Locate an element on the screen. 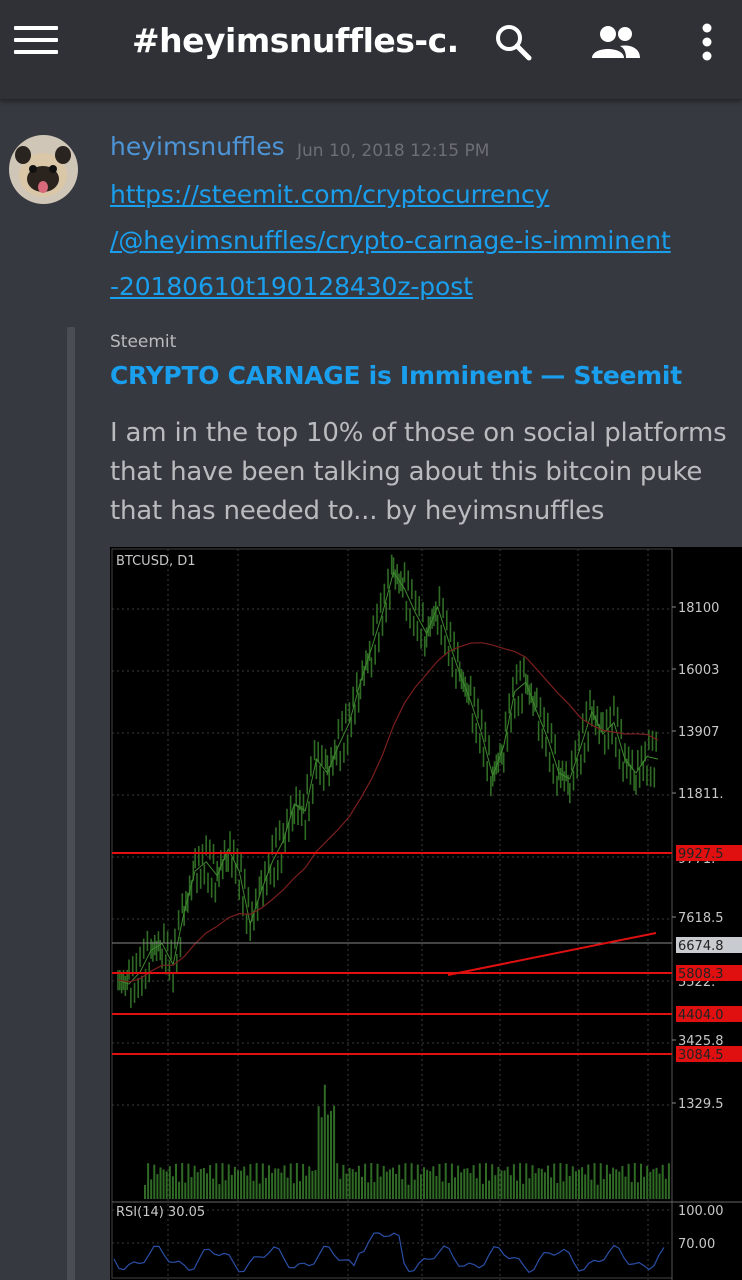 This screenshot has width=742, height=1280. level-badge-label: 9927.5 is located at coordinates (701, 854).